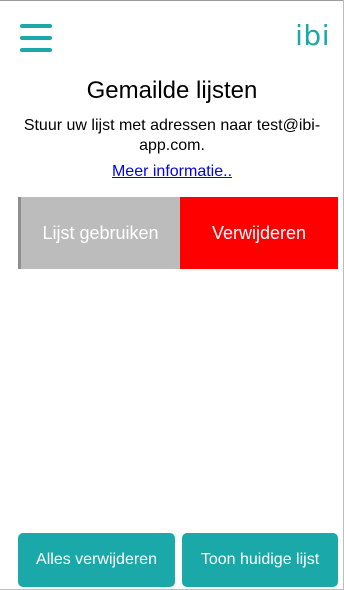  I want to click on more-info-container: Meer informatie.., so click(172, 172).